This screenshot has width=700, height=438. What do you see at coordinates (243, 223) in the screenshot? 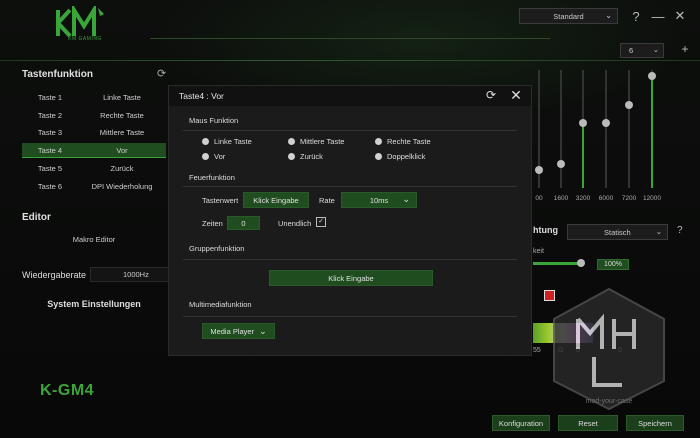
I see `zeiten-input: 0` at bounding box center [243, 223].